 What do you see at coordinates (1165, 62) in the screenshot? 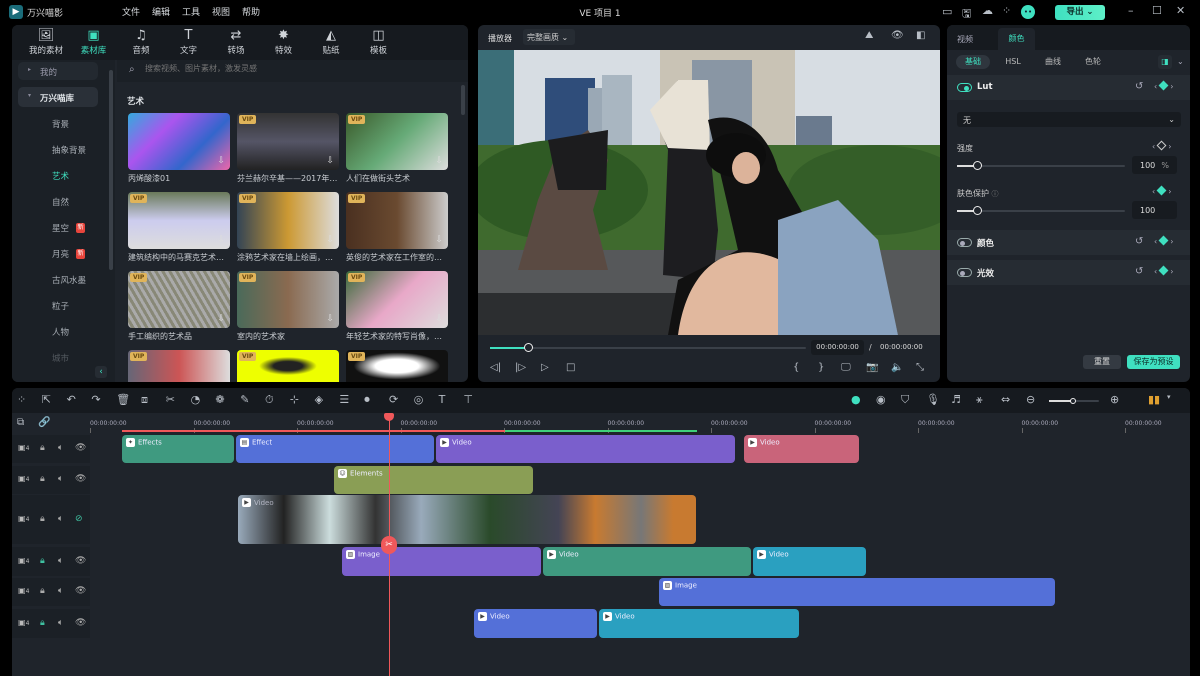
I see `compare-view-icon: ◨` at bounding box center [1165, 62].